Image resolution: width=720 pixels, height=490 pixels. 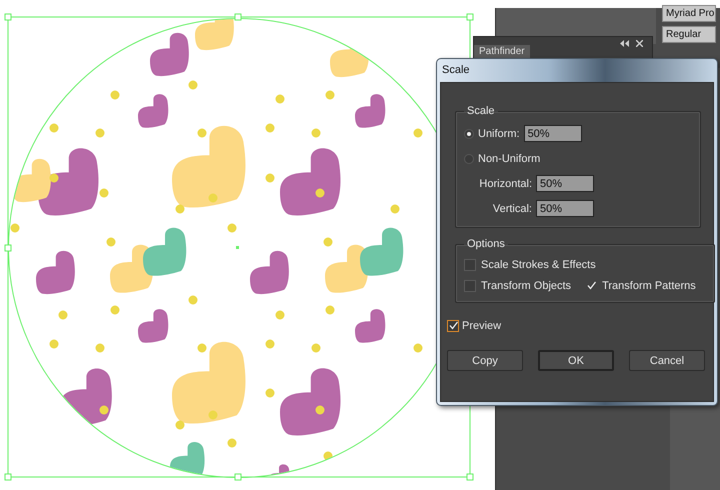 I want to click on checkbox-label: Transform Patterns, so click(x=649, y=286).